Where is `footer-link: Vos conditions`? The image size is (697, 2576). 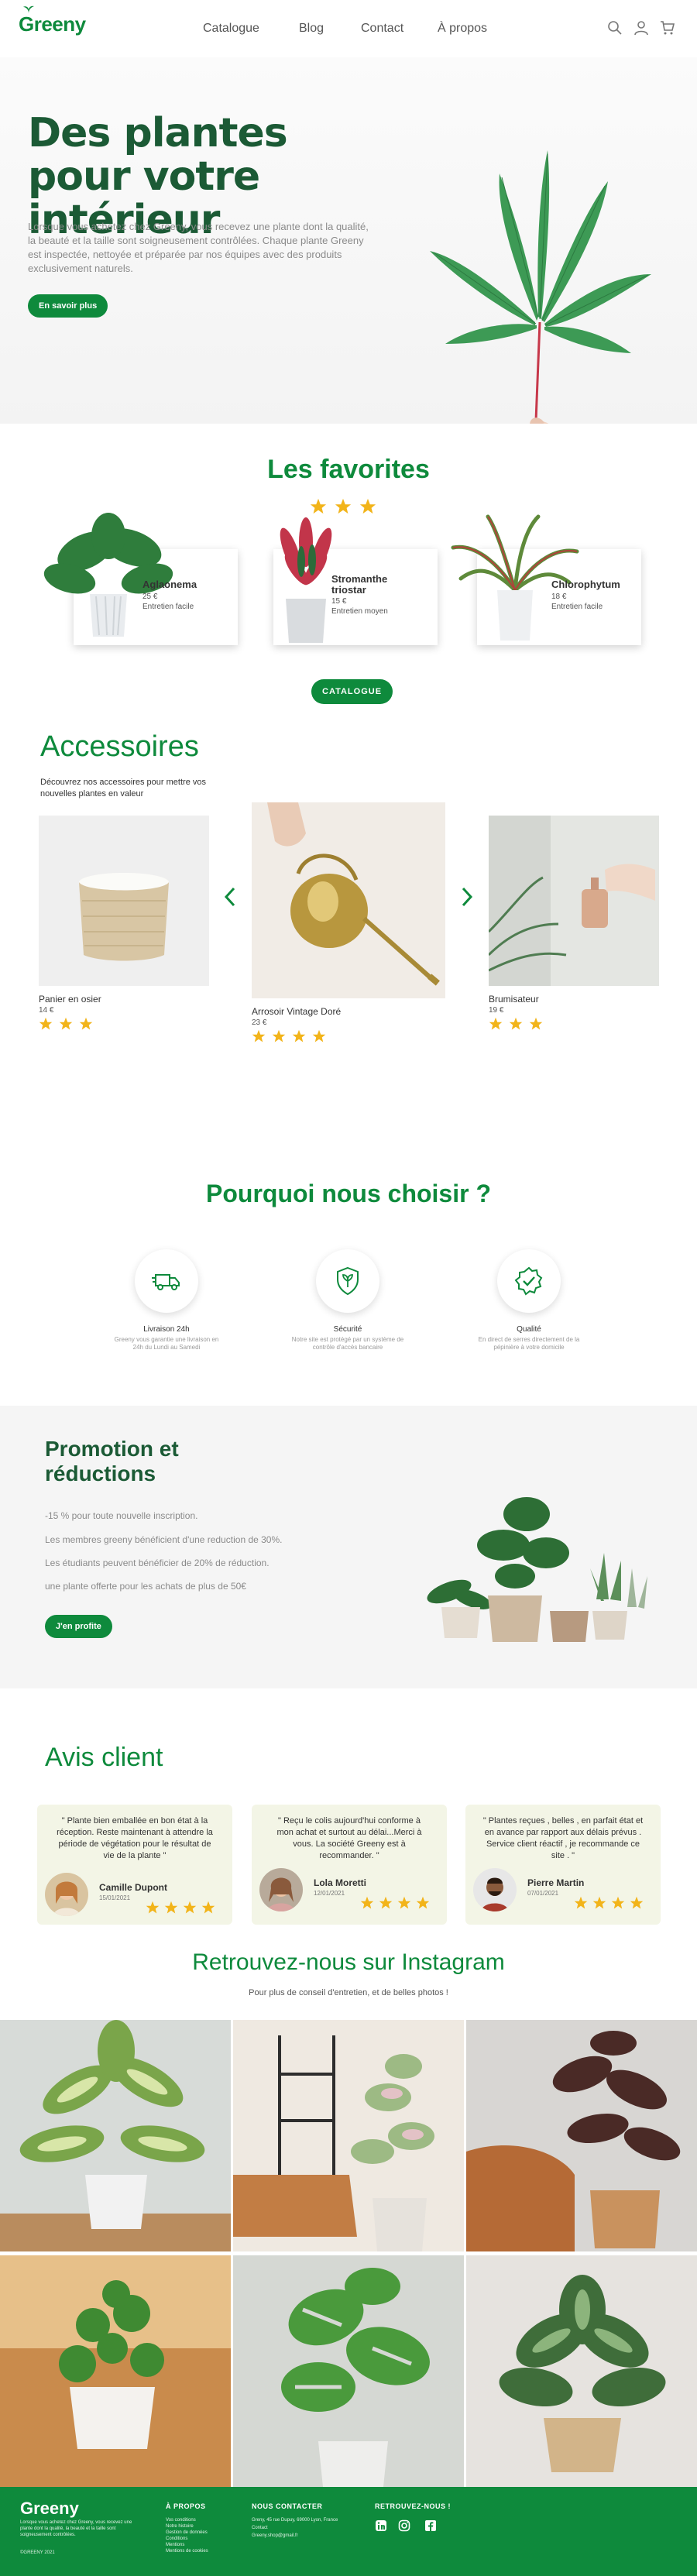
footer-link: Vos conditions is located at coordinates (181, 2520).